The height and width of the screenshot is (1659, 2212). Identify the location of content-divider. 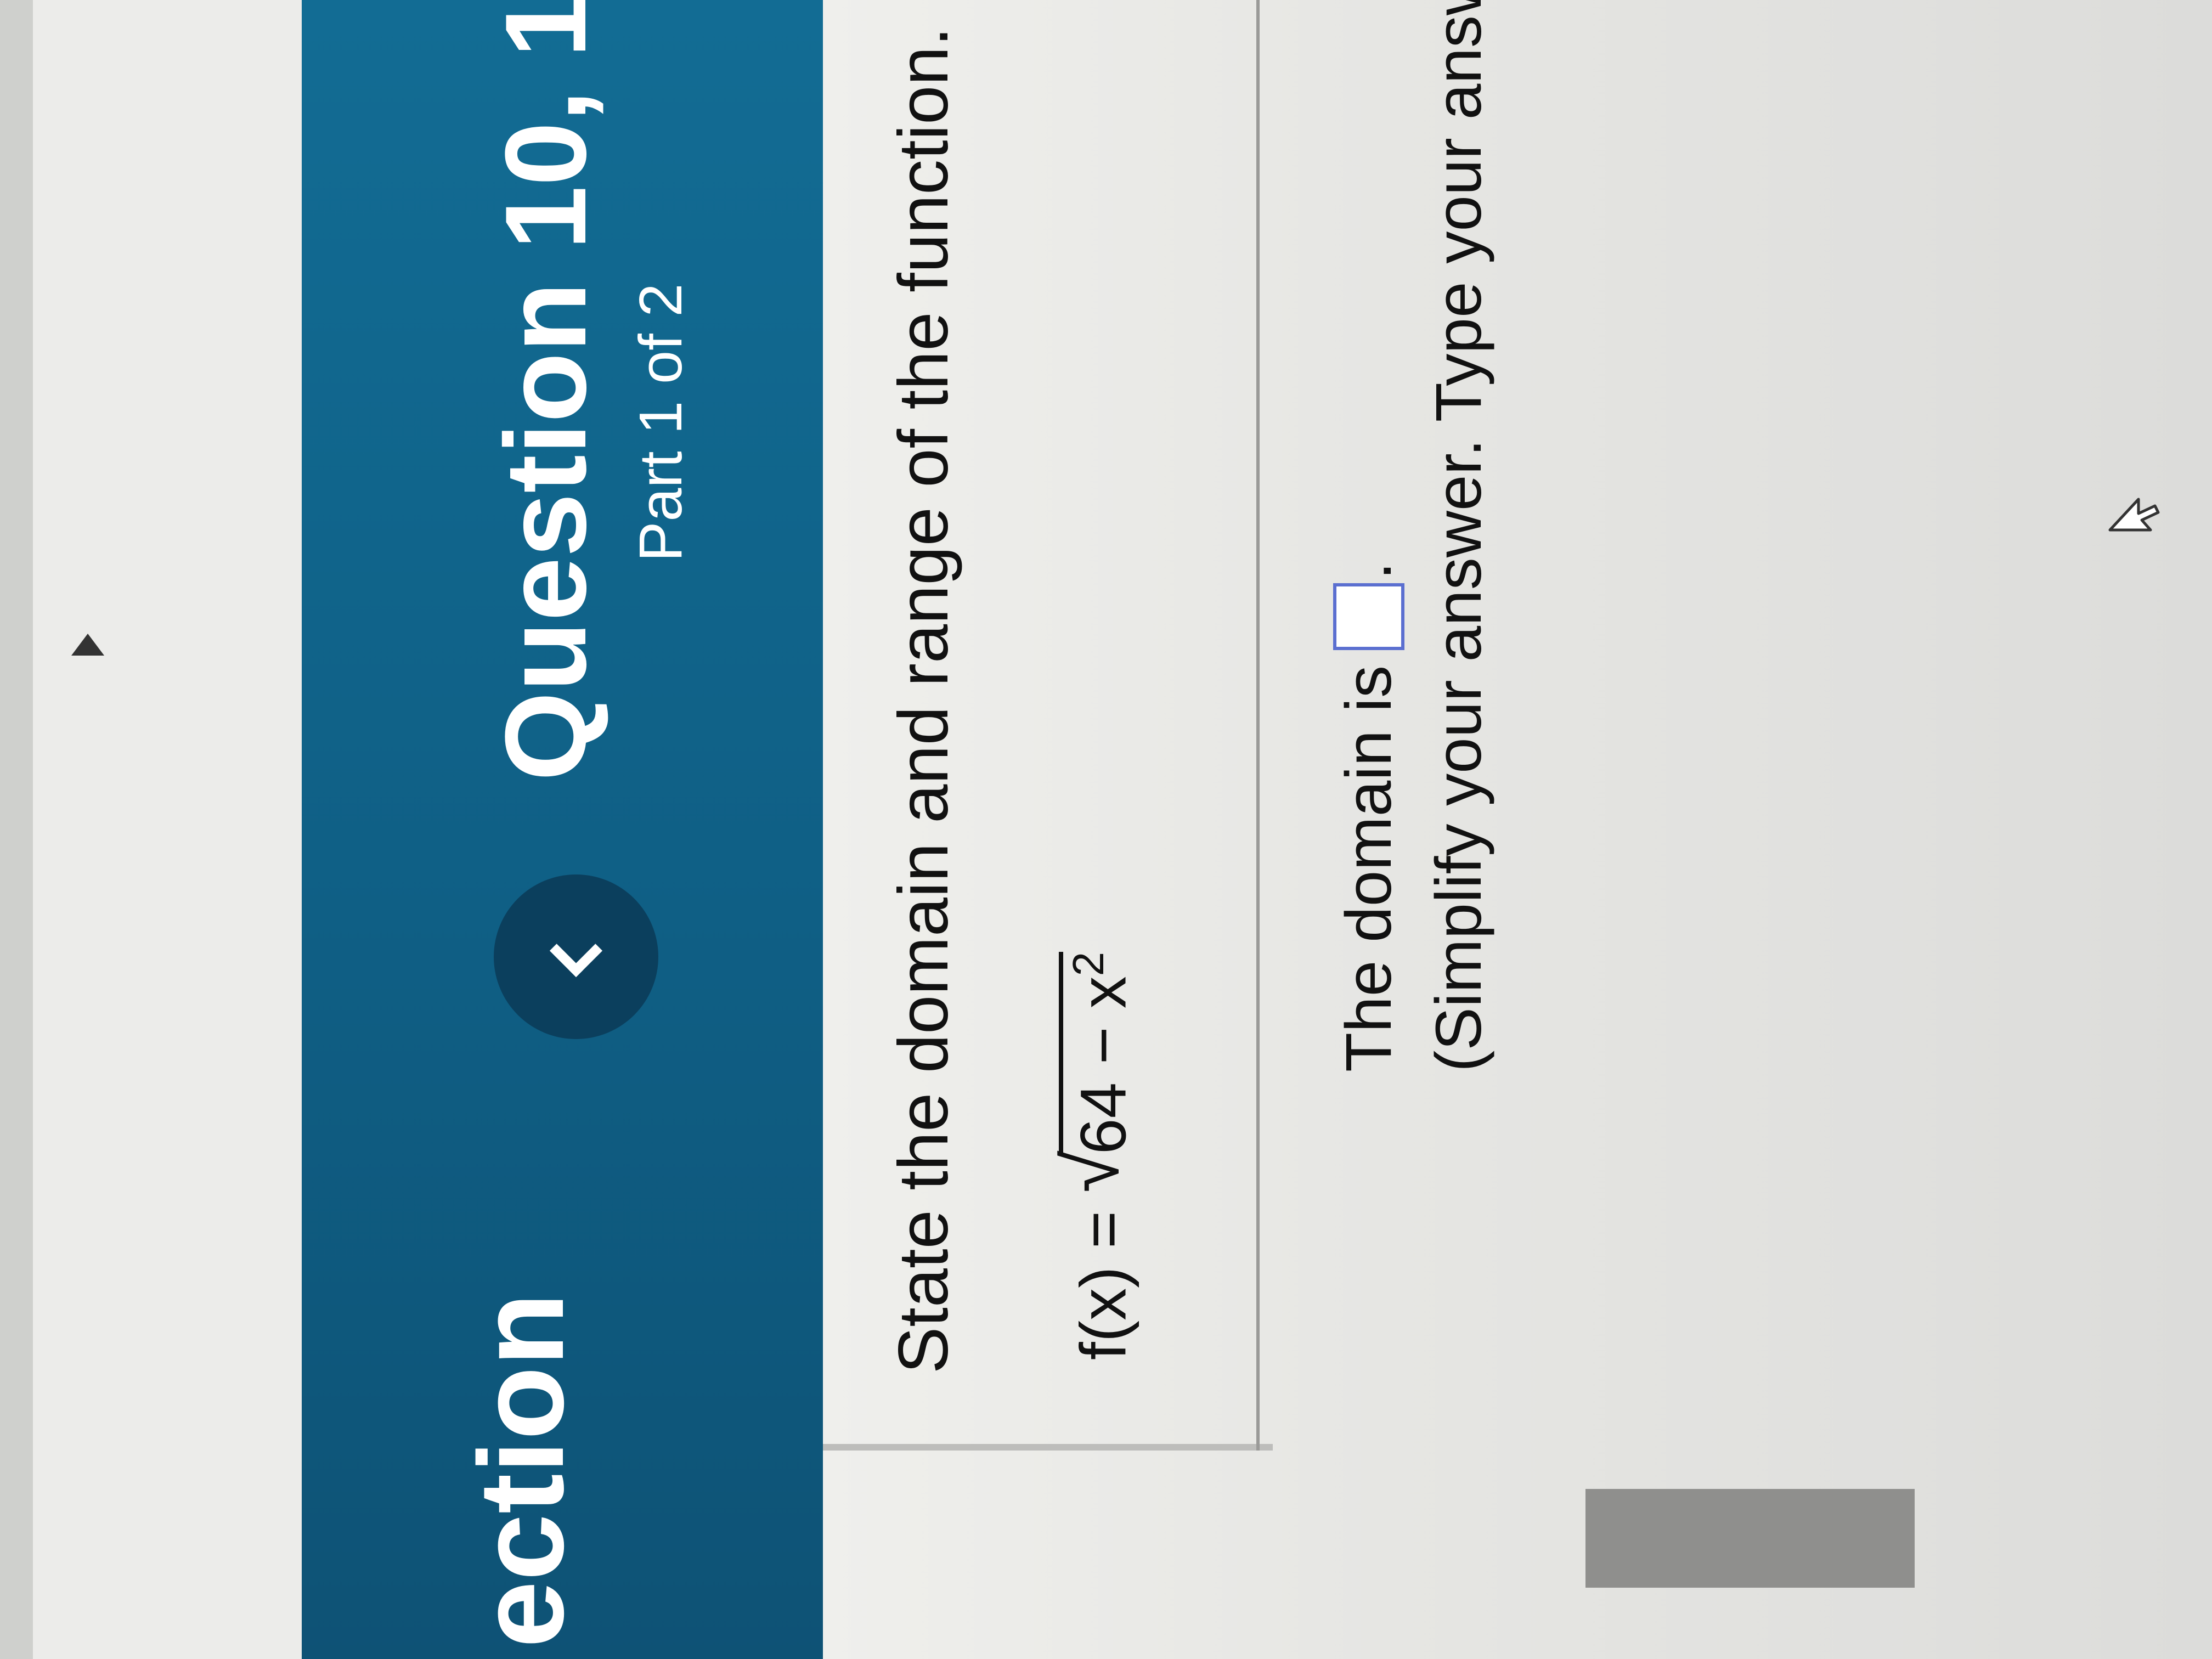
(1048, 1448).